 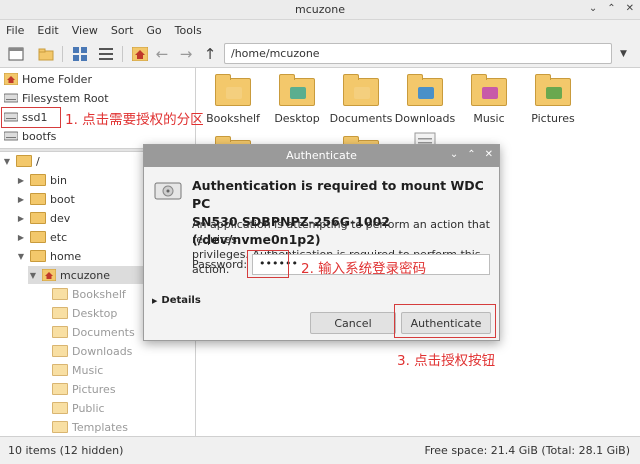 What do you see at coordinates (59, 237) in the screenshot?
I see `tree-label: etc` at bounding box center [59, 237].